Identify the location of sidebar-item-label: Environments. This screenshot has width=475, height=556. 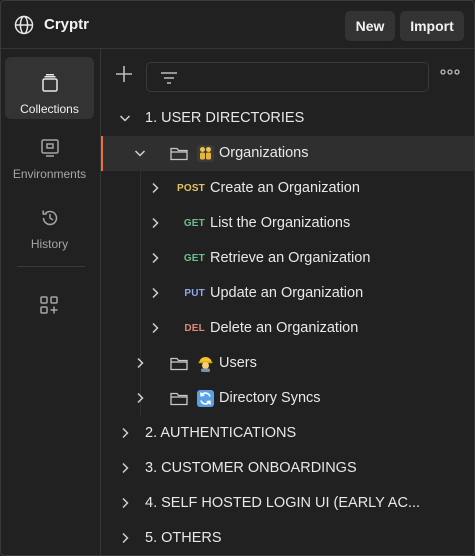
(49, 174).